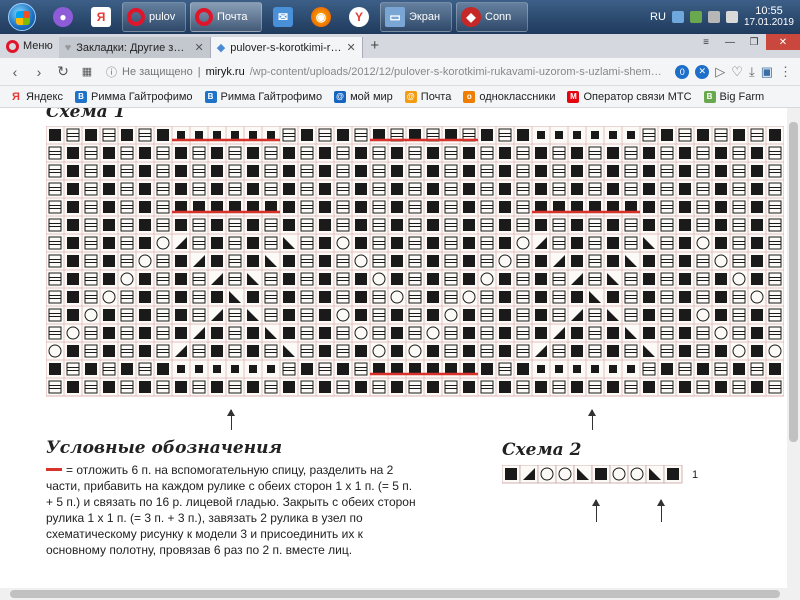 The height and width of the screenshot is (600, 800). I want to click on security-icon, so click(695, 17).